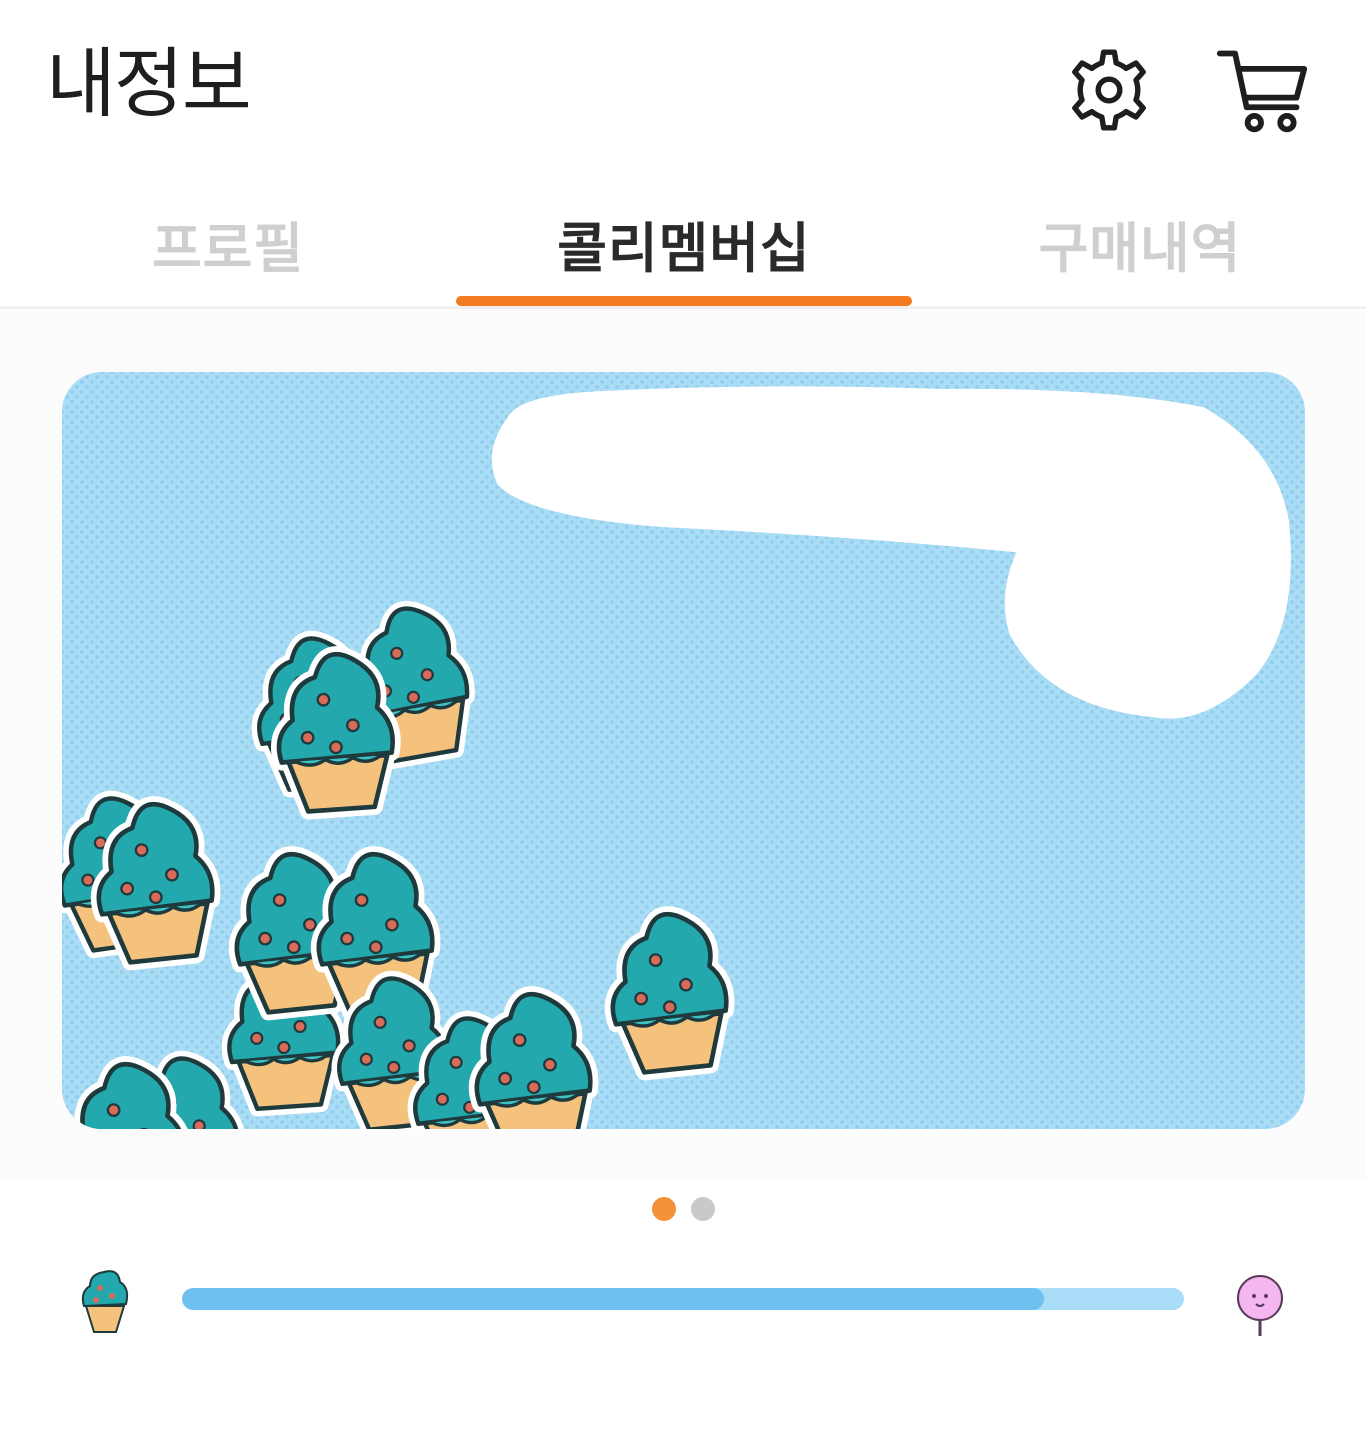 This screenshot has height=1440, width=1366. Describe the element at coordinates (1260, 1305) in the screenshot. I see `pink-cotton-candy-icon` at that location.